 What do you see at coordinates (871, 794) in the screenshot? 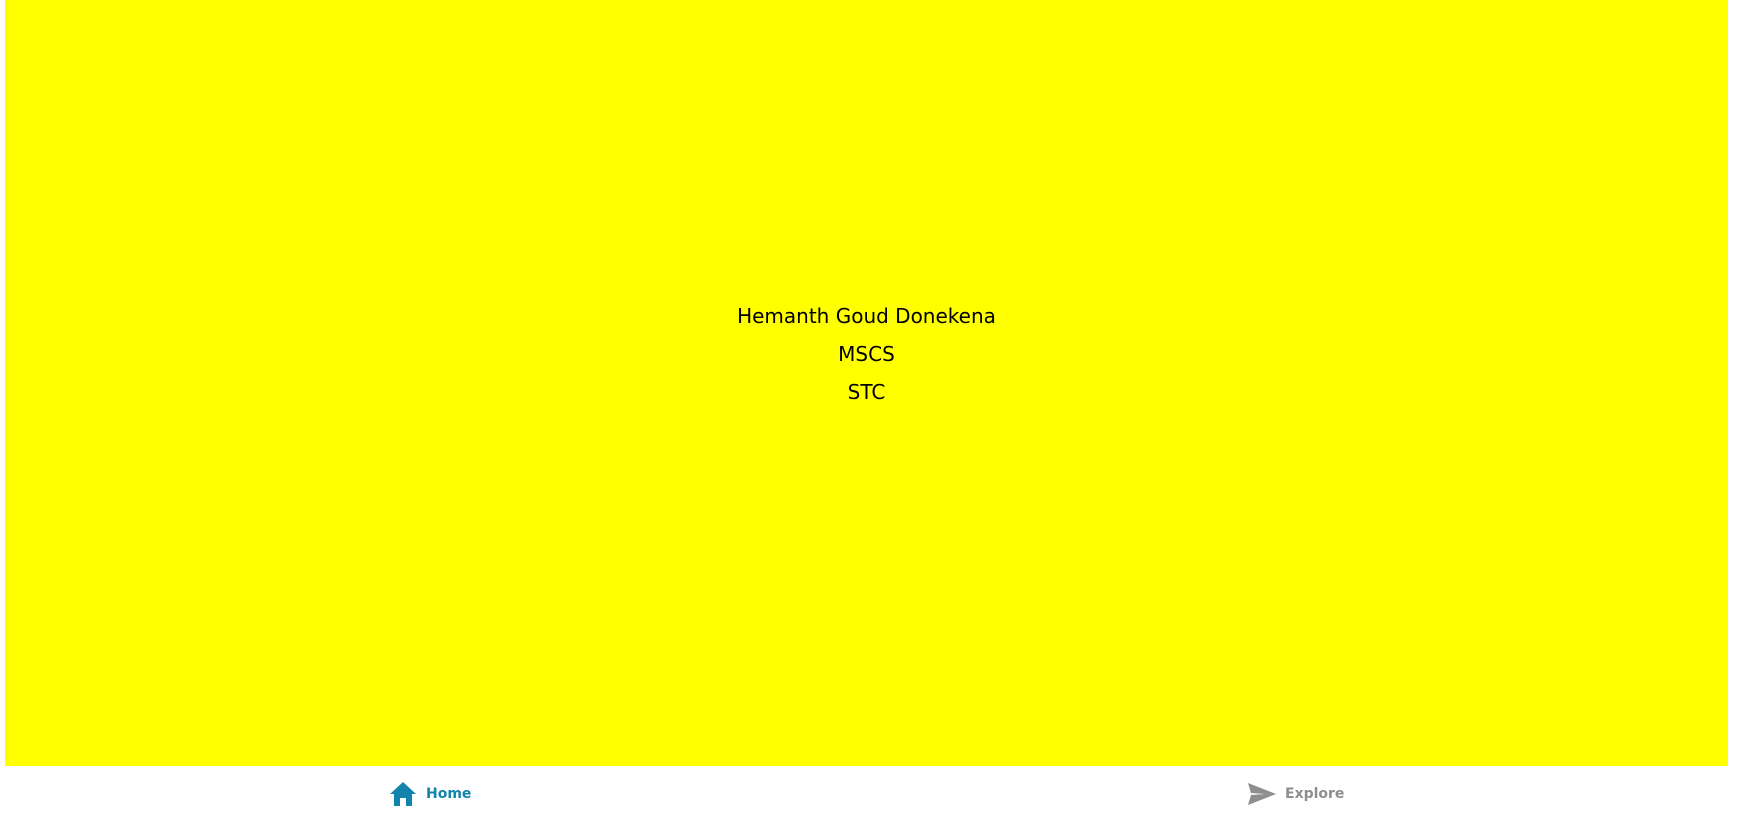
I see `bottom-tab-bar: Home Explore` at bounding box center [871, 794].